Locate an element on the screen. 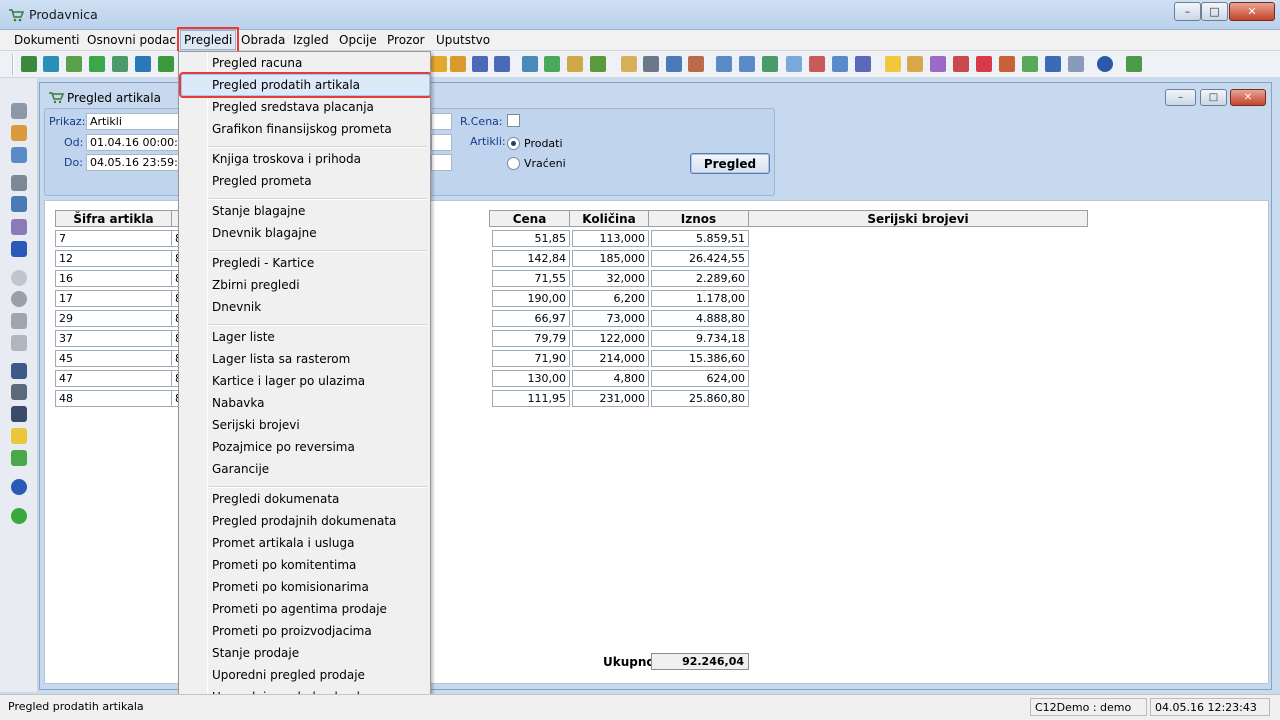 This screenshot has height=720, width=1280. menu-item-stanje-prodaje: Stanje prodaje is located at coordinates (255, 653).